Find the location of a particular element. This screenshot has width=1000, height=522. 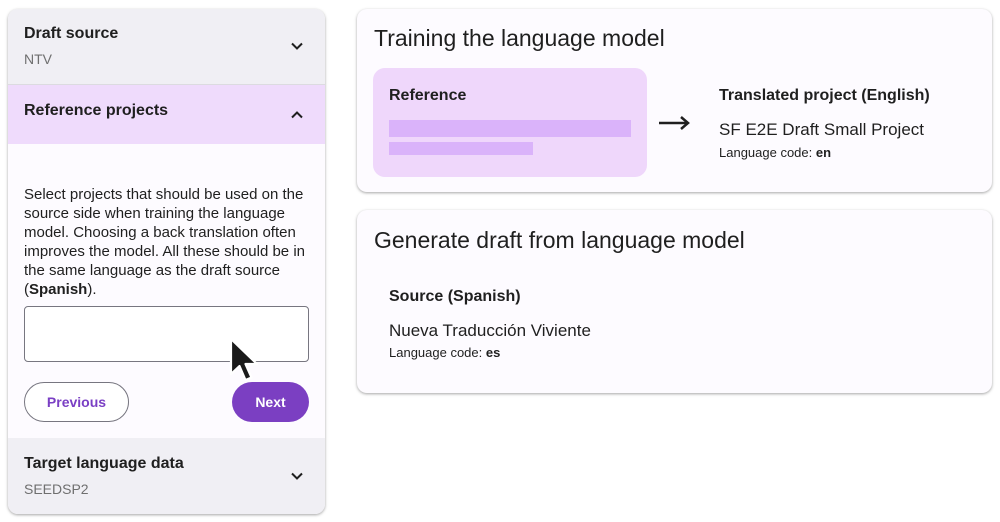

target-language-data-title: Target language data is located at coordinates (104, 463).